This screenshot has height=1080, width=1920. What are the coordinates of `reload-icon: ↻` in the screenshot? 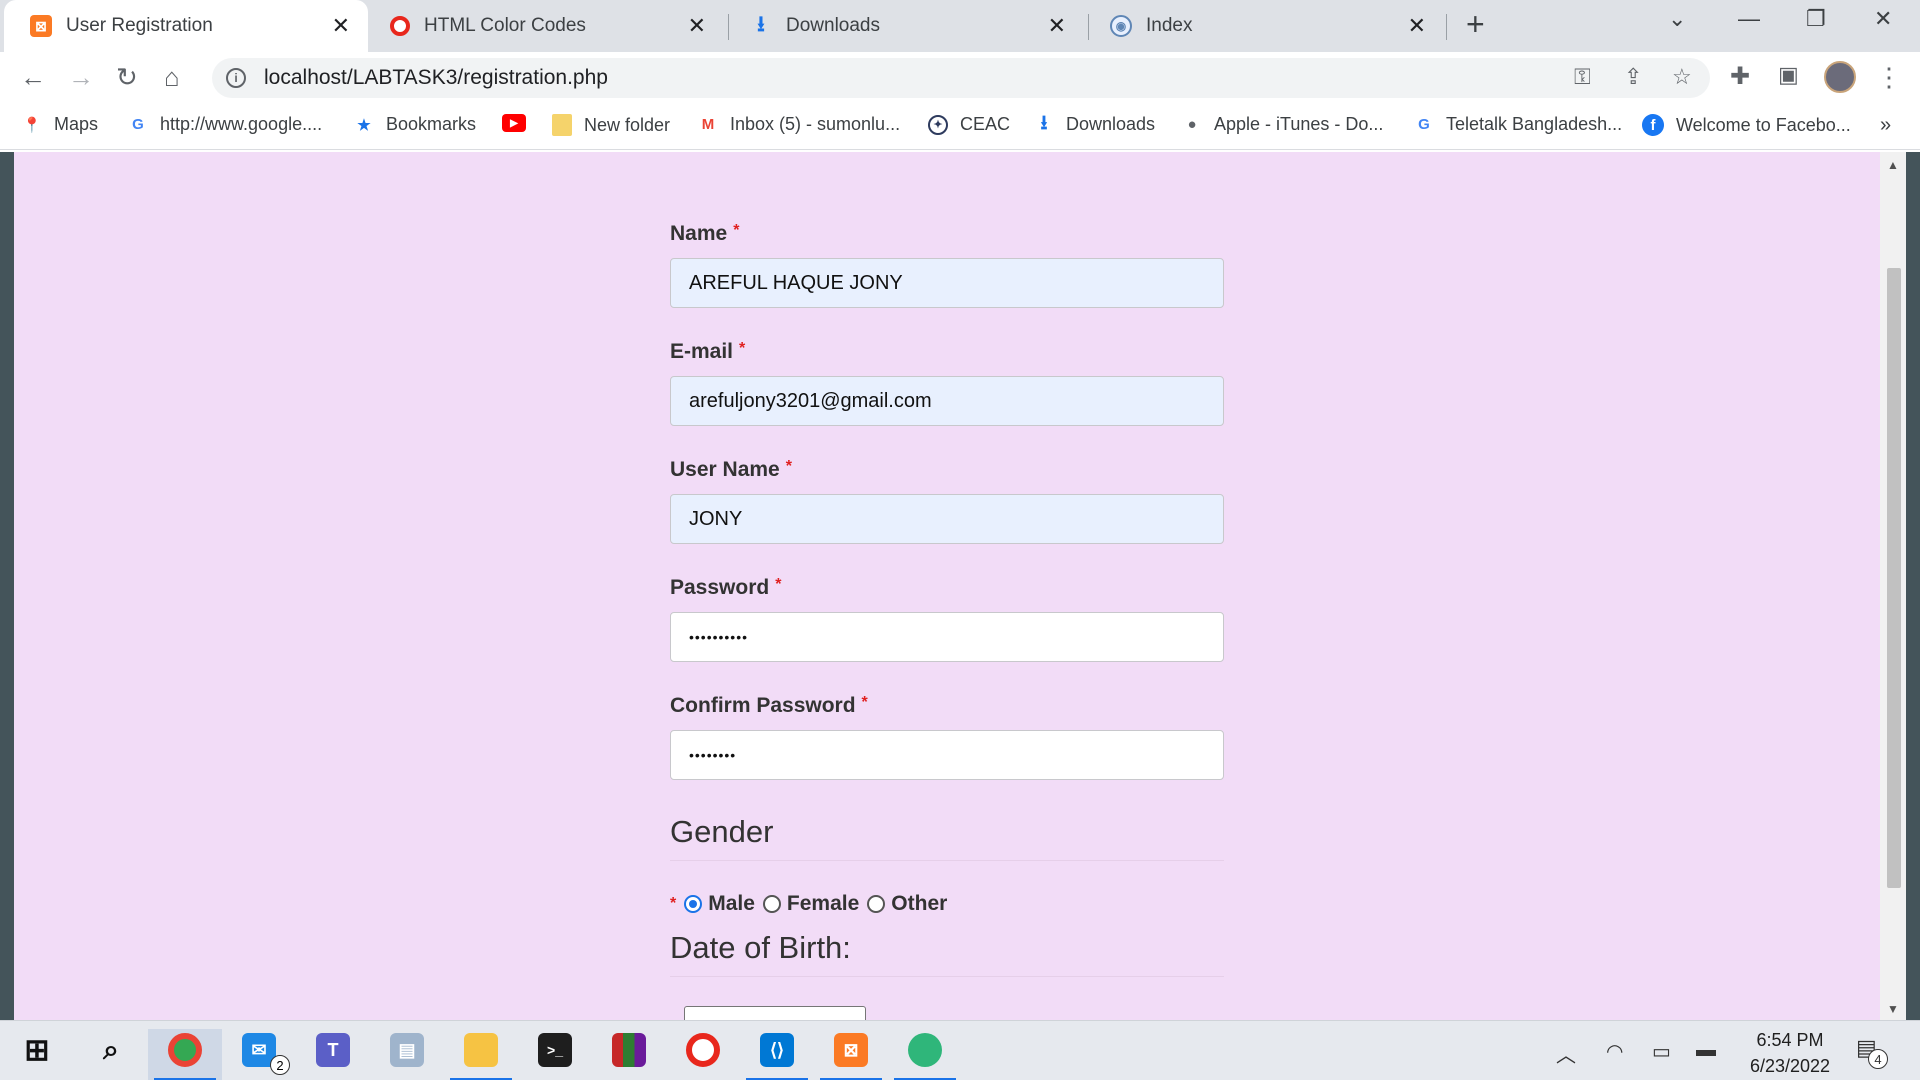 It's located at (127, 77).